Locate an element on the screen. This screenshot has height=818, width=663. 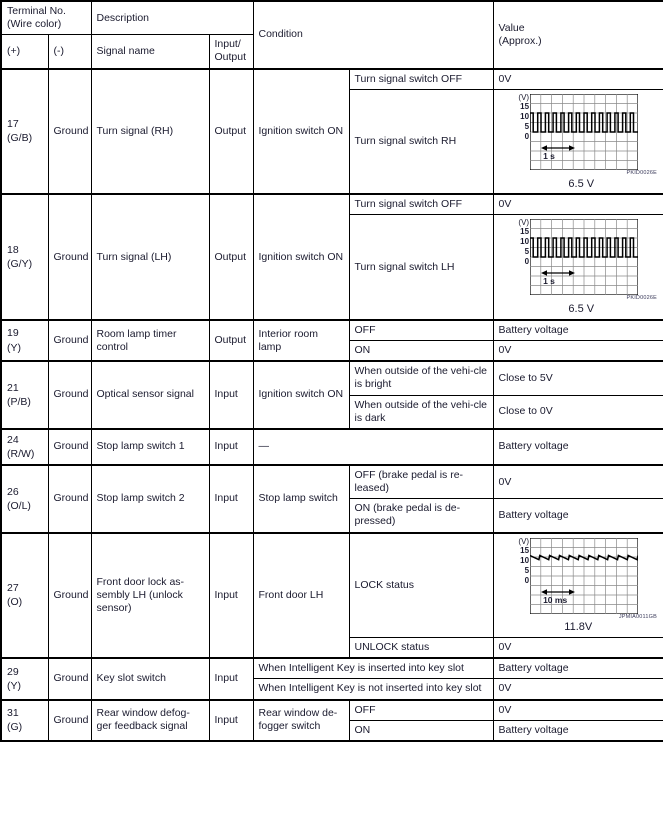
header-terminal-no: Terminal No. (Wire color) is located at coordinates (46, 17).